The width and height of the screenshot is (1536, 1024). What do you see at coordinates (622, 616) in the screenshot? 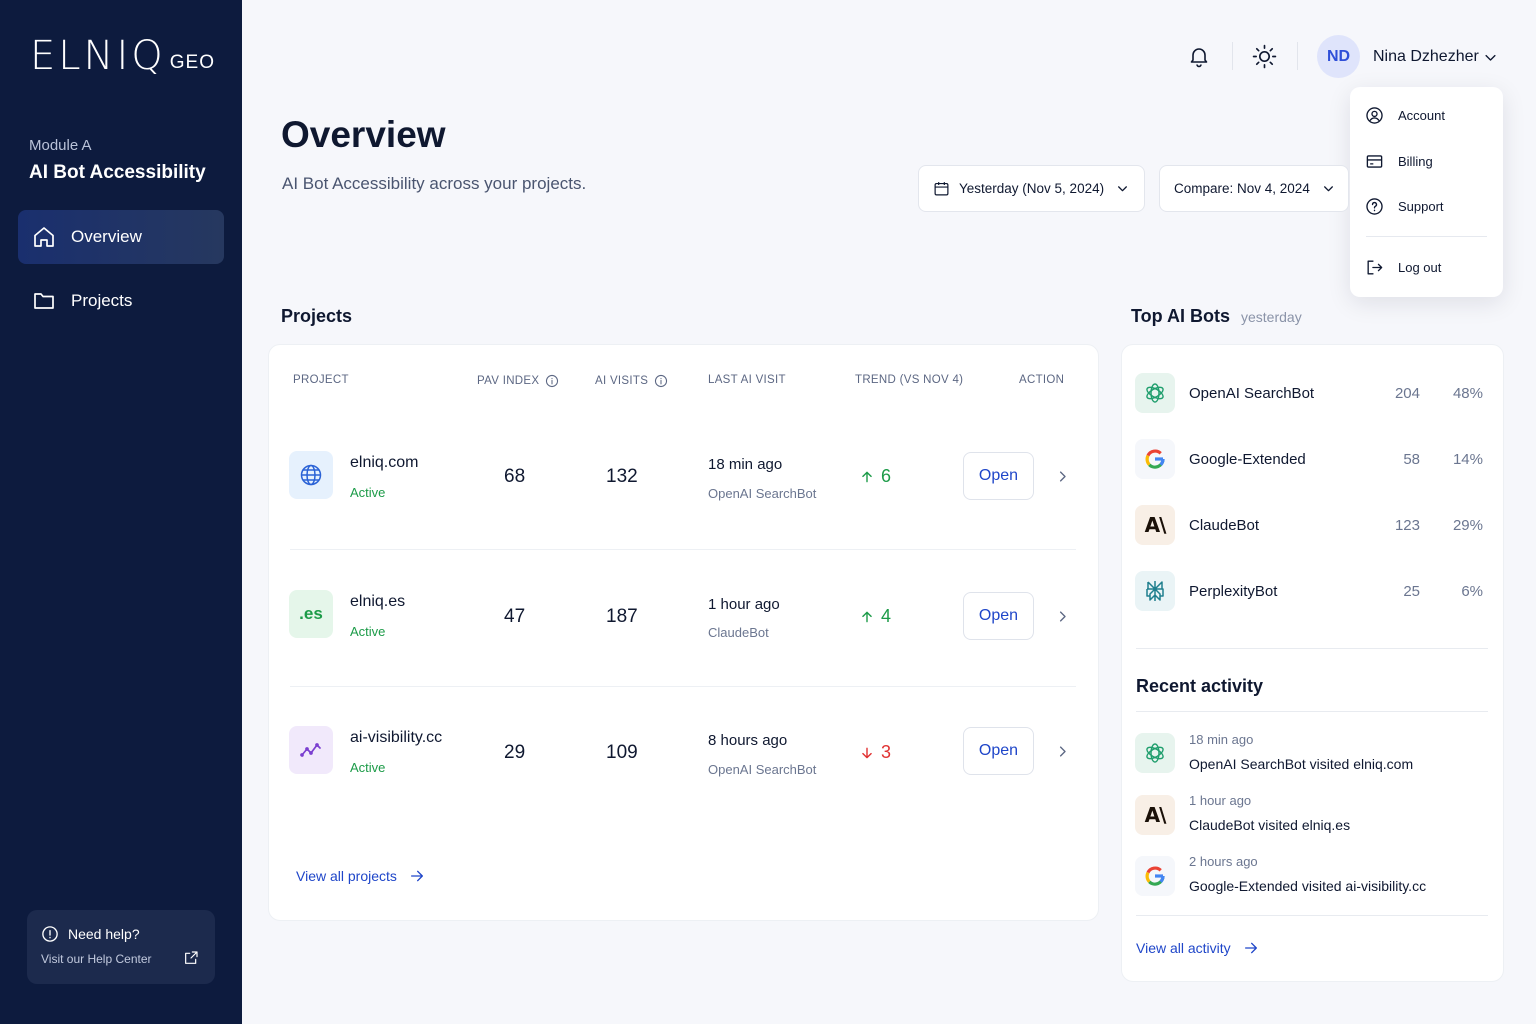
I see `ai-visits-value: 187` at bounding box center [622, 616].